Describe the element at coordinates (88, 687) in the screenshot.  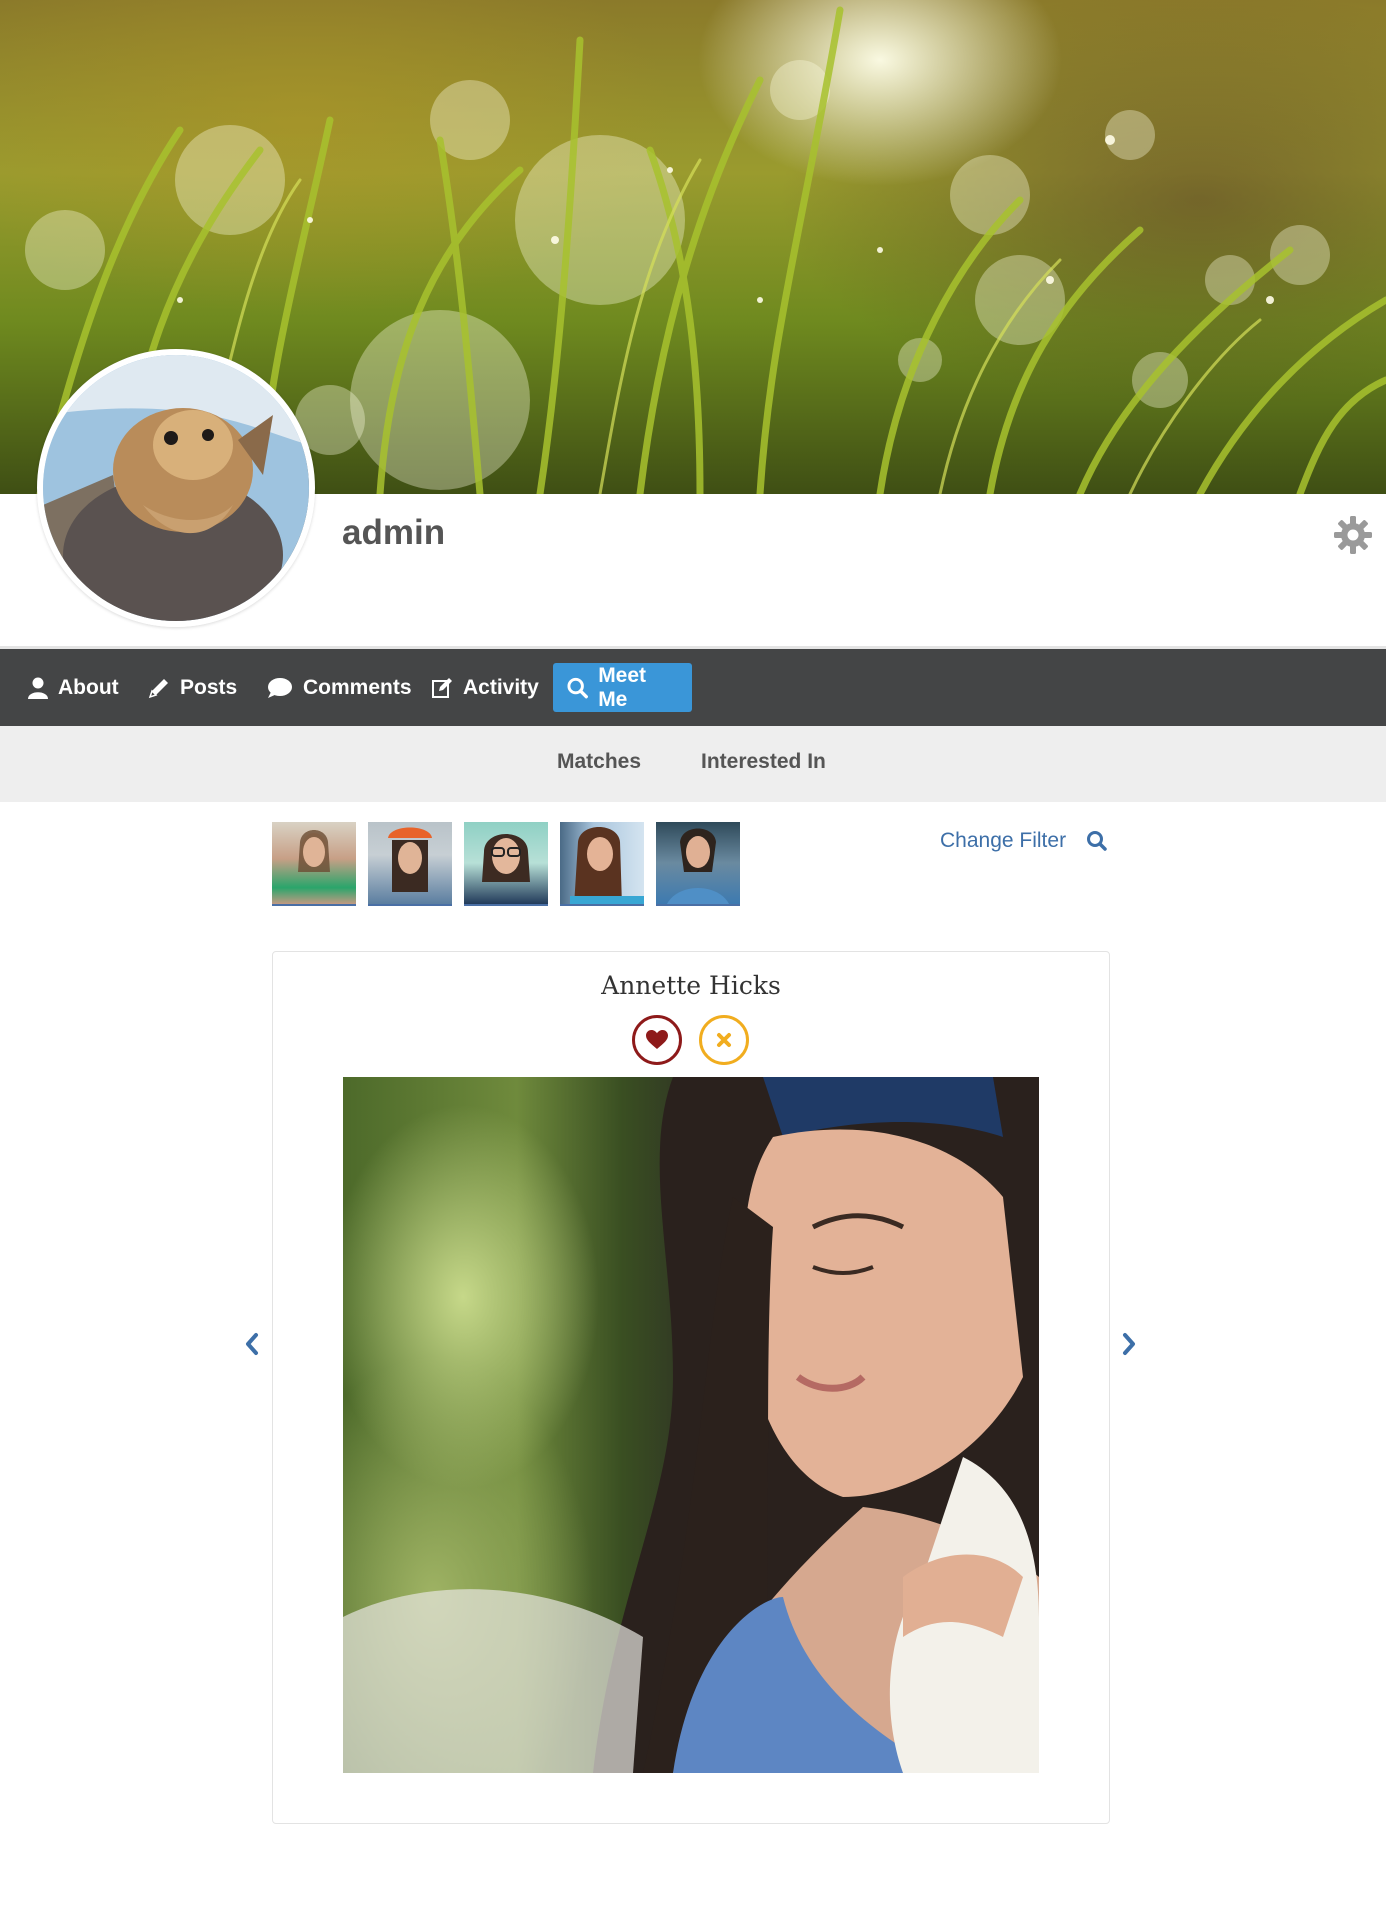
I see `nav-label-about: About` at that location.